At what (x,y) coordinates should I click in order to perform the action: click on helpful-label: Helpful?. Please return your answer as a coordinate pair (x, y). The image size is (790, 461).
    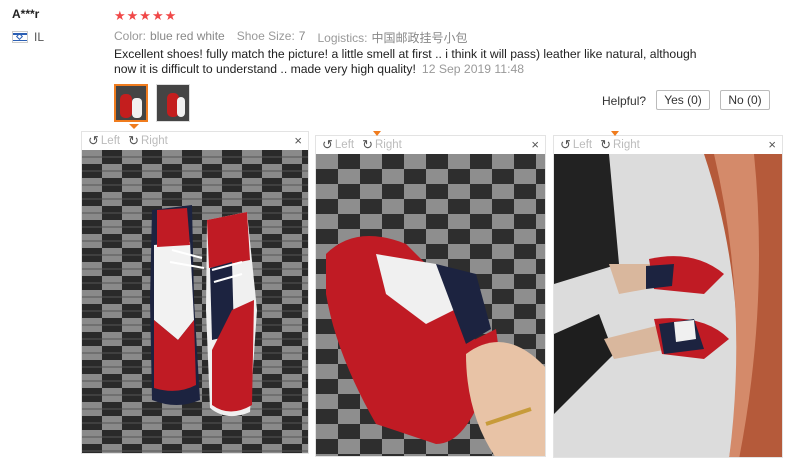
    Looking at the image, I should click on (624, 101).